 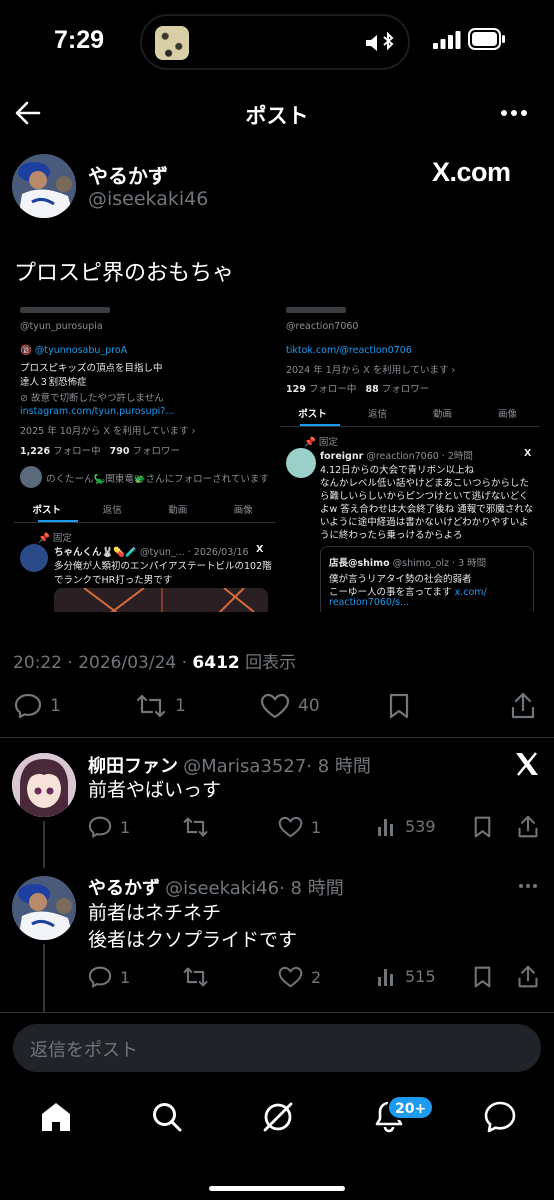 What do you see at coordinates (124, 273) in the screenshot?
I see `post-text: プロスピ界のおもちゃ` at bounding box center [124, 273].